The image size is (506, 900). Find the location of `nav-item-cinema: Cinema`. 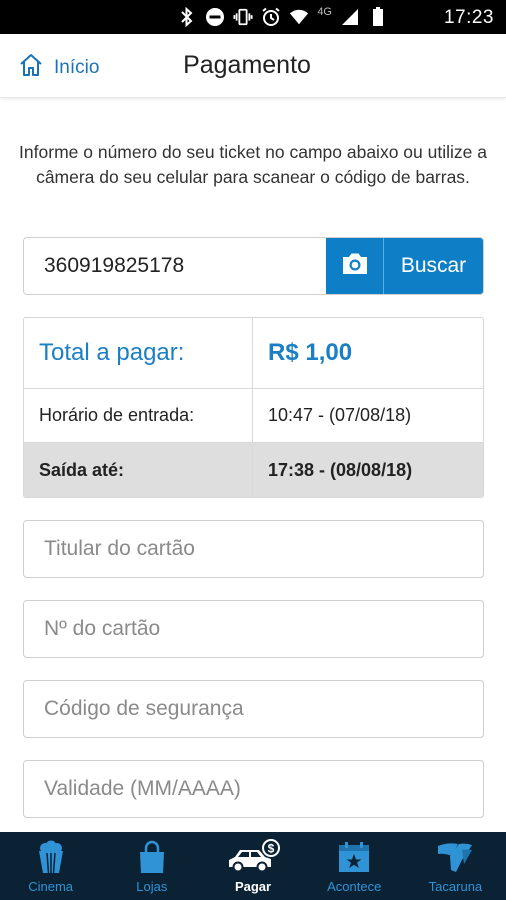

nav-item-cinema: Cinema is located at coordinates (50, 866).